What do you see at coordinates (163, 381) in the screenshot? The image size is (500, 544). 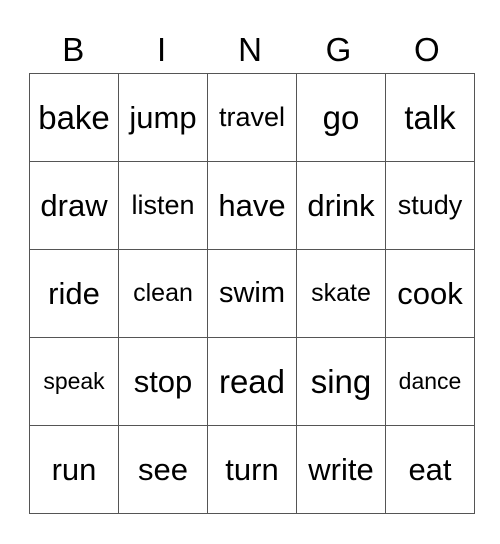 I see `bingo-cell: stop` at bounding box center [163, 381].